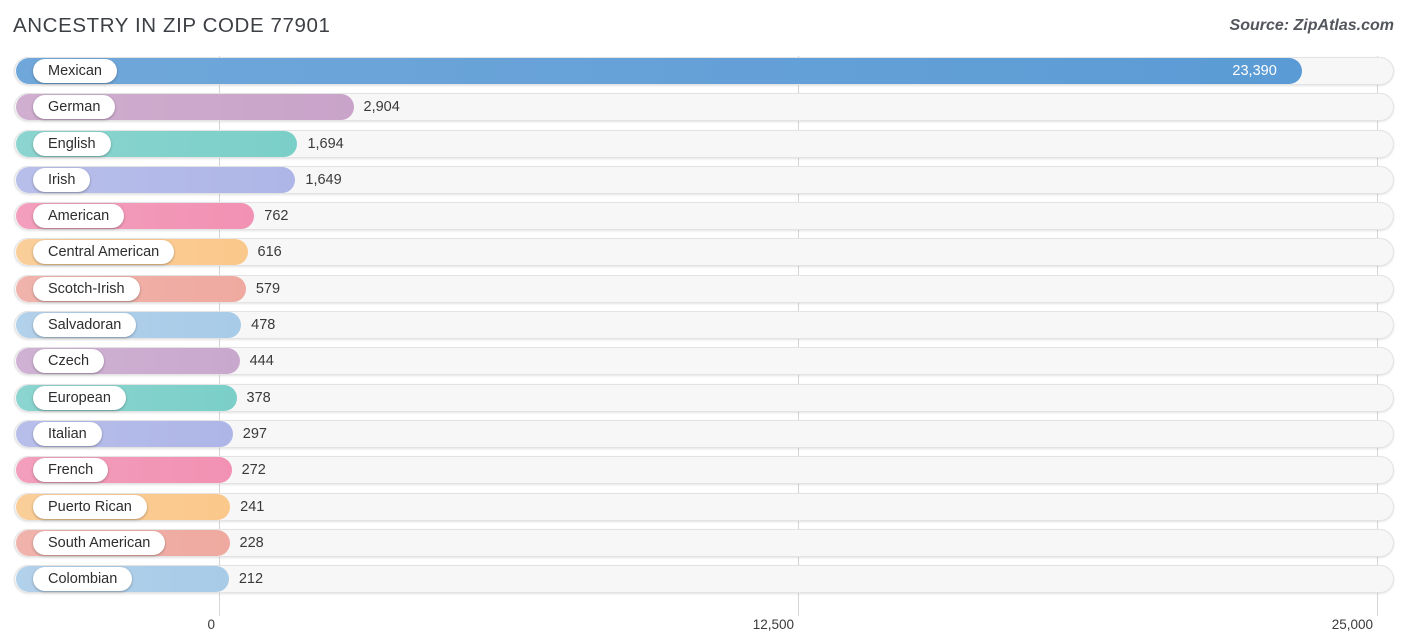 The image size is (1406, 644). Describe the element at coordinates (263, 325) in the screenshot. I see `bar-value-label: 478` at that location.